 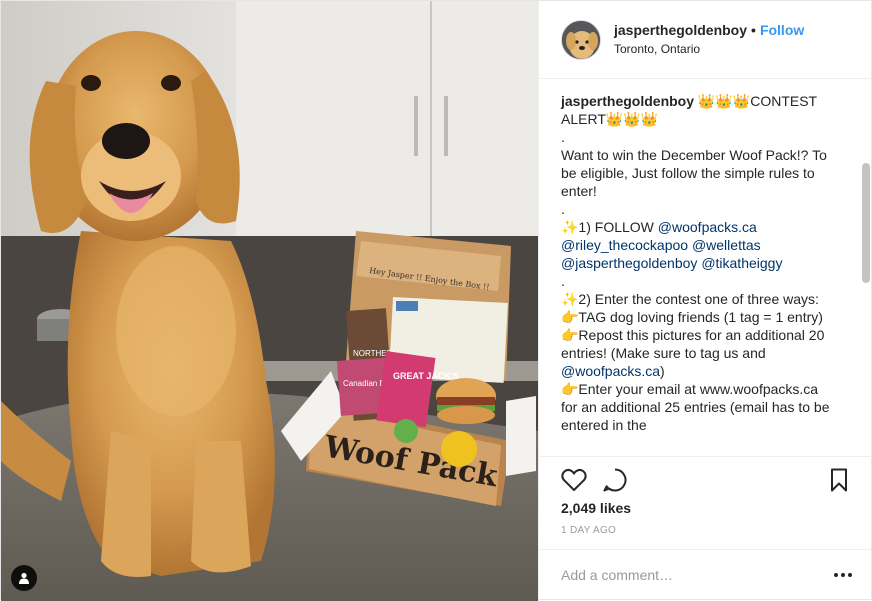 I want to click on caption-username: jasperthegoldenboy, so click(x=627, y=101).